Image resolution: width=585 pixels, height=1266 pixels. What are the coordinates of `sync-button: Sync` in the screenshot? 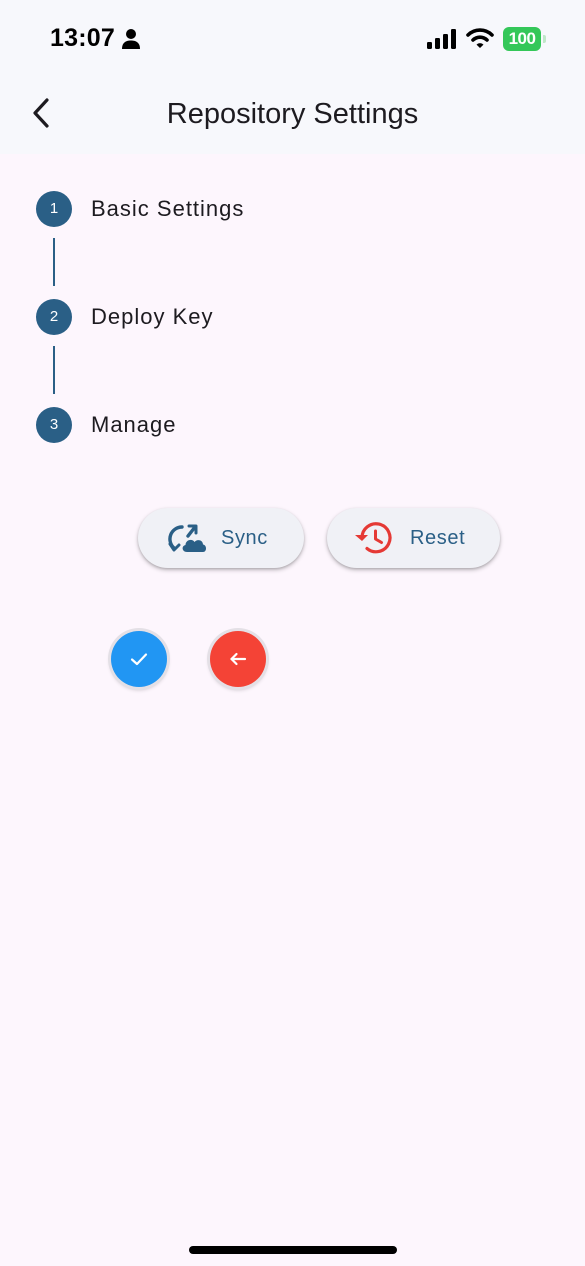 It's located at (221, 538).